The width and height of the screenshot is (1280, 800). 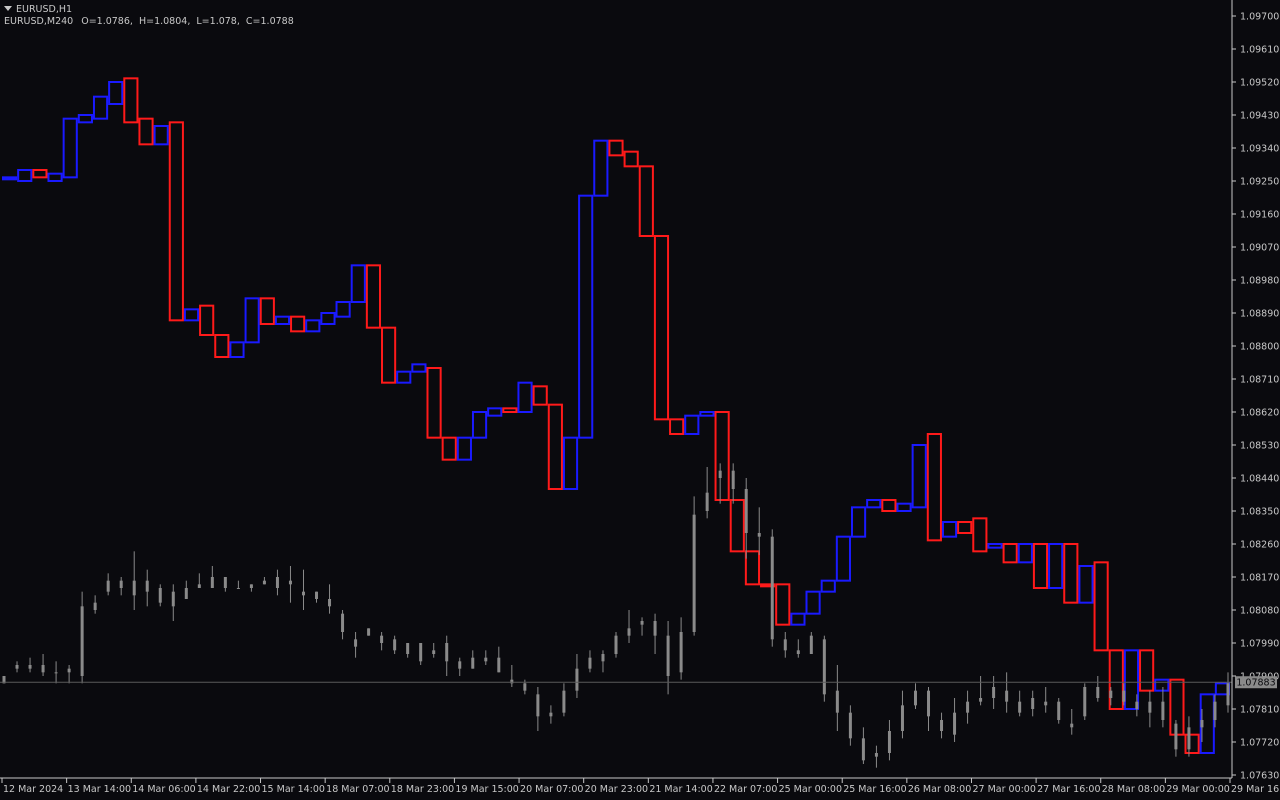 What do you see at coordinates (1255, 683) in the screenshot?
I see `current-price-label: 1.07883` at bounding box center [1255, 683].